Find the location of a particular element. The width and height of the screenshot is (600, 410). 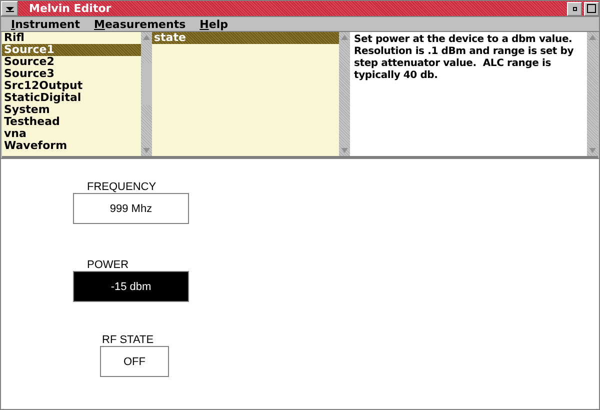

minimize-icon is located at coordinates (574, 8).